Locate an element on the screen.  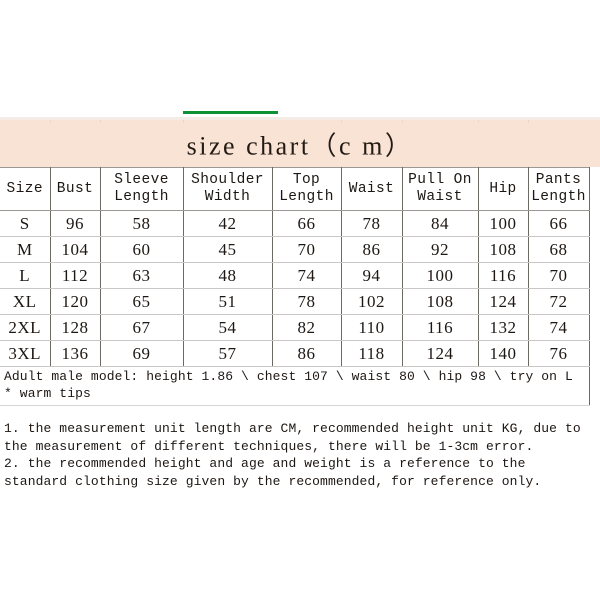
cell-shoulder-width: 54 is located at coordinates (227, 327).